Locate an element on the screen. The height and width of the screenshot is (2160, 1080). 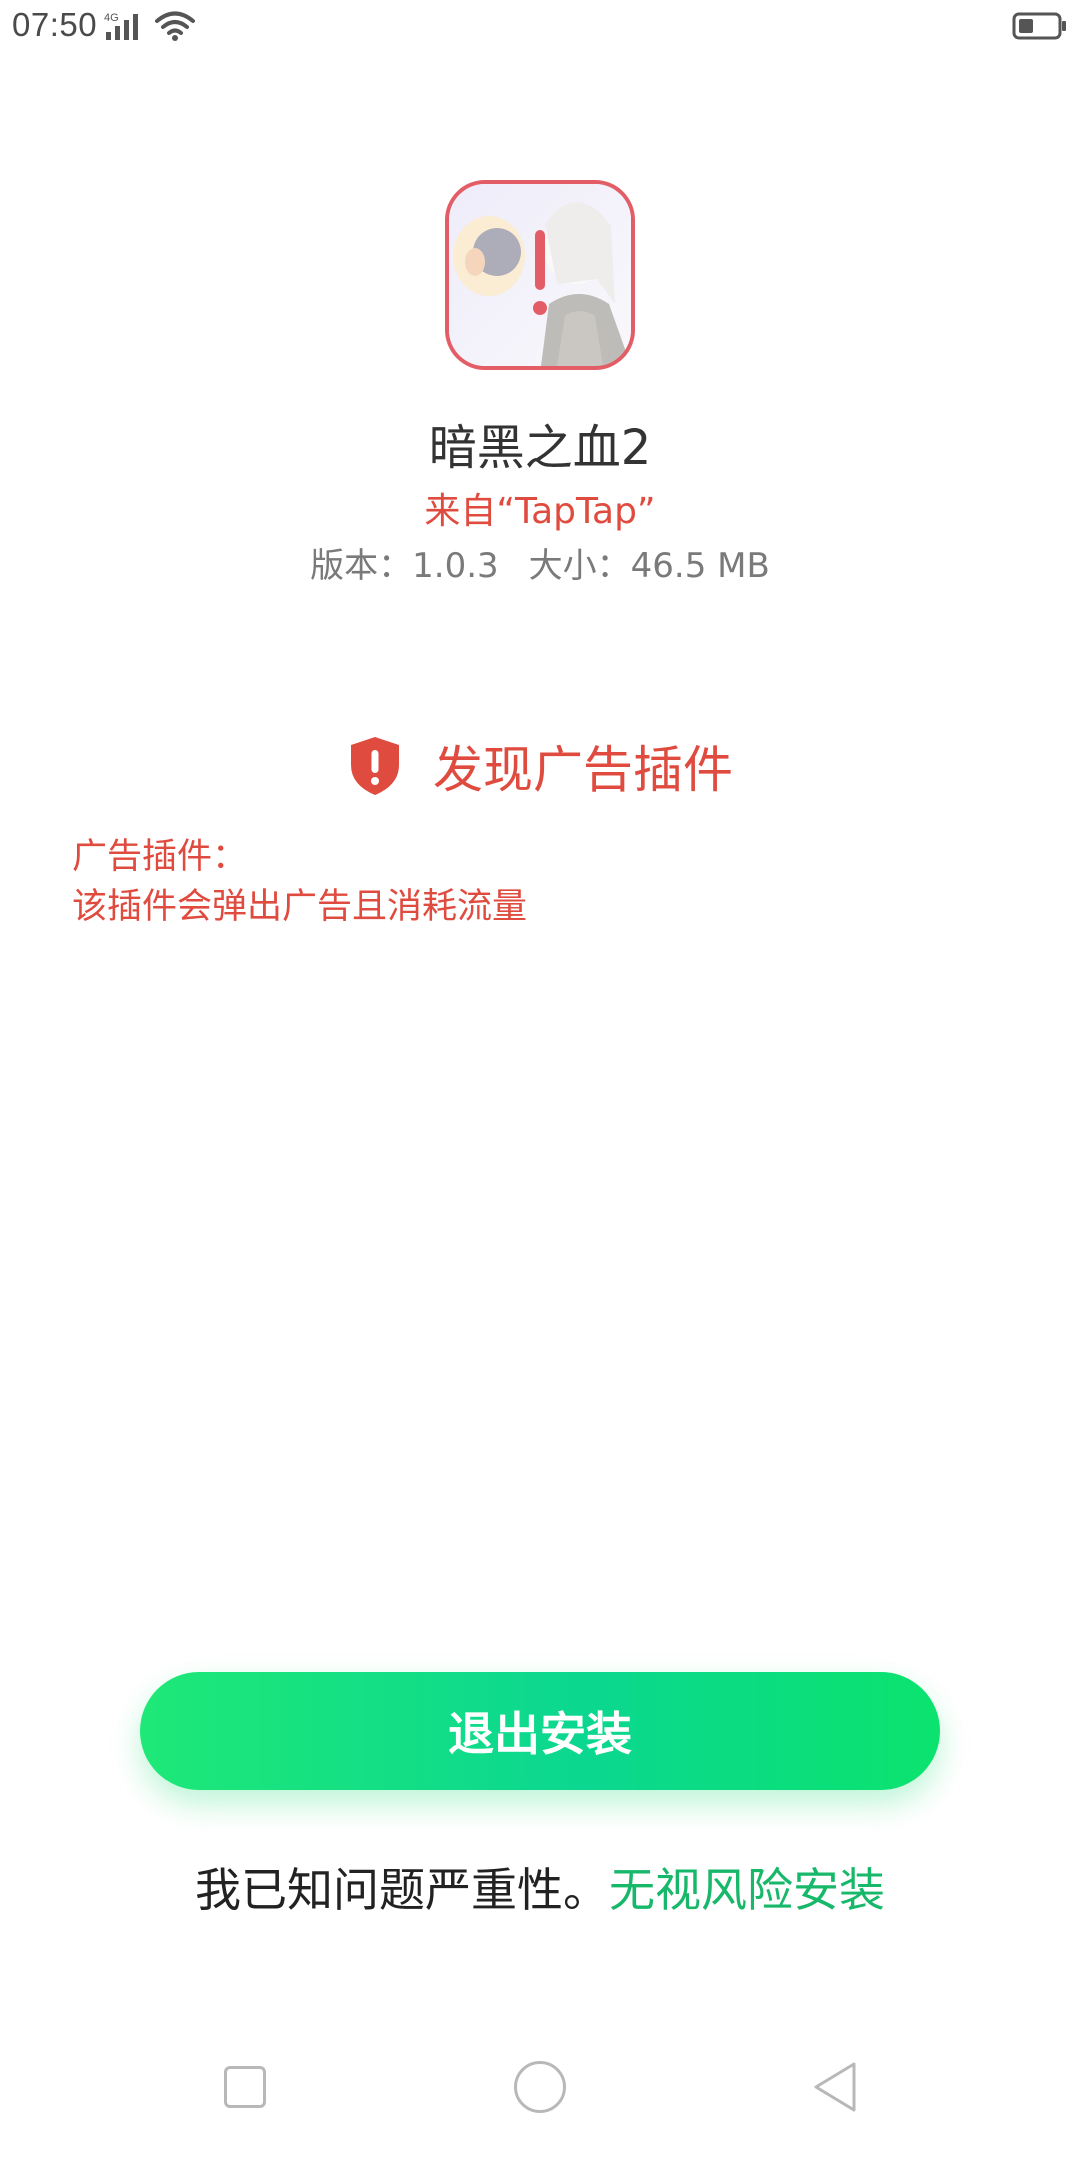
ignore-risk-row: 我已知问题严重性。无视风险安装 is located at coordinates (540, 1887).